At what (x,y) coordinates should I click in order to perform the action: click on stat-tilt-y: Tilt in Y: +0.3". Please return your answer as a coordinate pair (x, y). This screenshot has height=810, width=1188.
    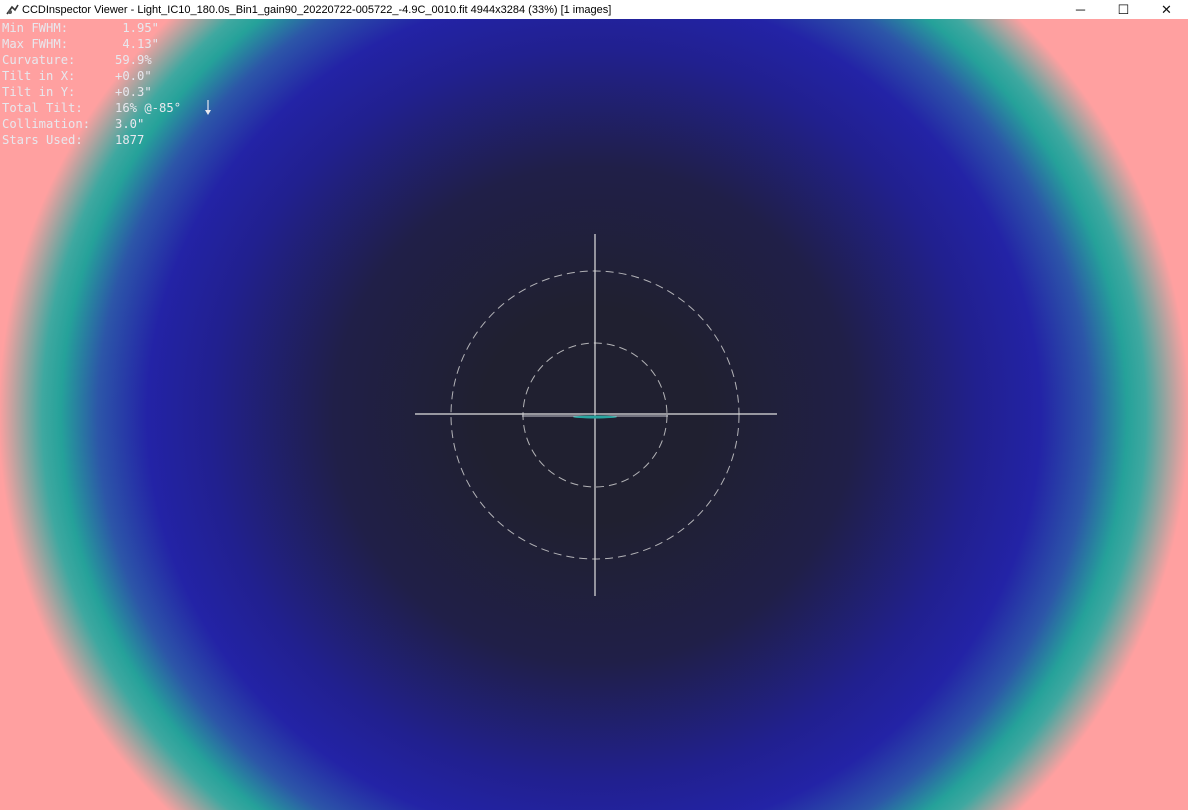
    Looking at the image, I should click on (91, 92).